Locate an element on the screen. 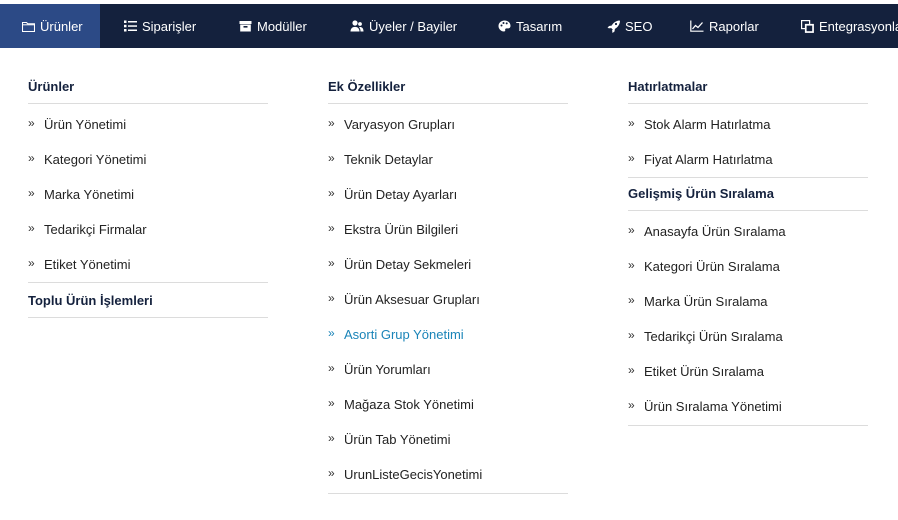  nav-item-moduller: Modüller is located at coordinates (272, 26).